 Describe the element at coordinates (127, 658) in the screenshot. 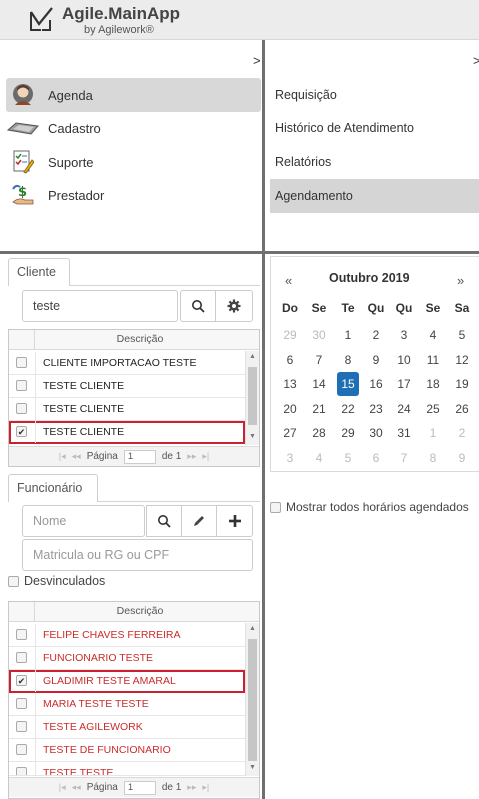

I see `table-row: FUNCIONARIO TESTE` at that location.